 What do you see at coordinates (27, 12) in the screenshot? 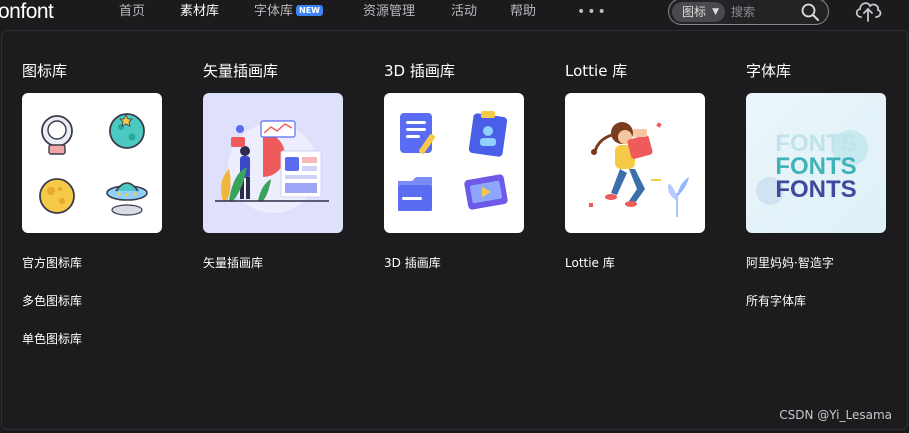
I see `logo: onfont` at bounding box center [27, 12].